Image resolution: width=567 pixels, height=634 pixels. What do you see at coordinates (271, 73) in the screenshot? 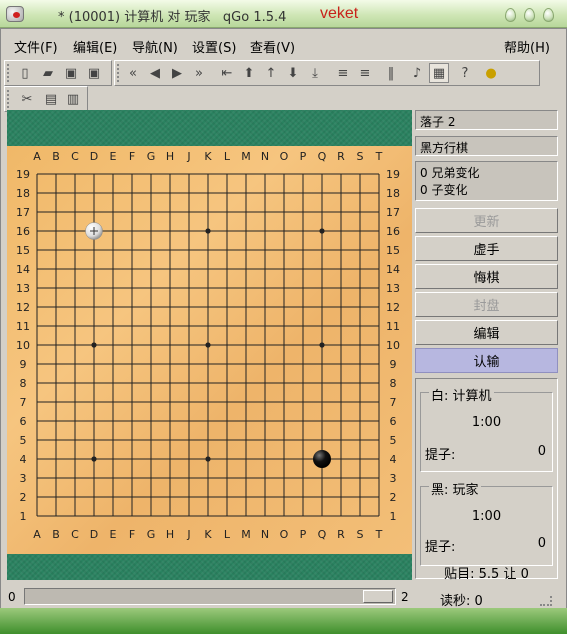
I see `main-branch-icon: ↑` at bounding box center [271, 73].